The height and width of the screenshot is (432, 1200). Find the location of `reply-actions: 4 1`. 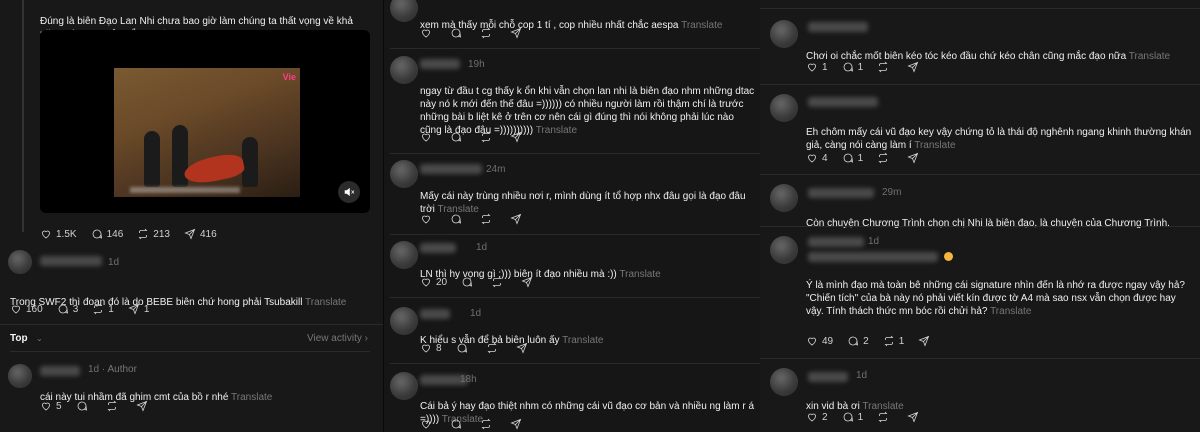

reply-actions: 4 1 is located at coordinates (871, 158).